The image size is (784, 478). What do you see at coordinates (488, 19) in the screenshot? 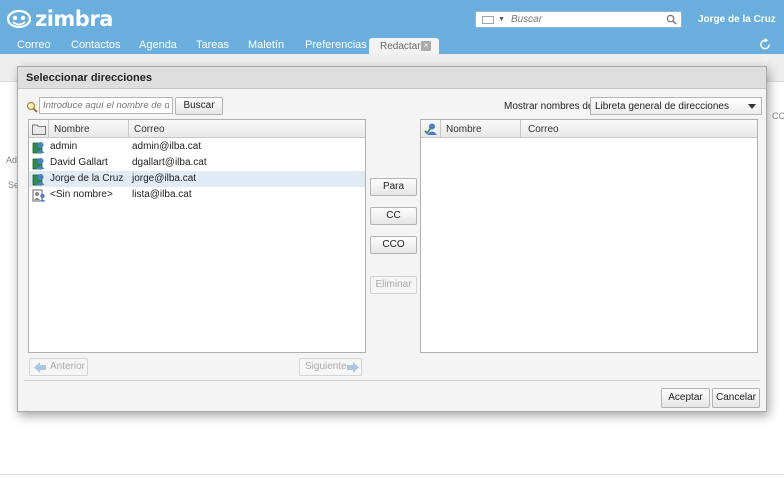
I see `mail-search-type-icon` at bounding box center [488, 19].